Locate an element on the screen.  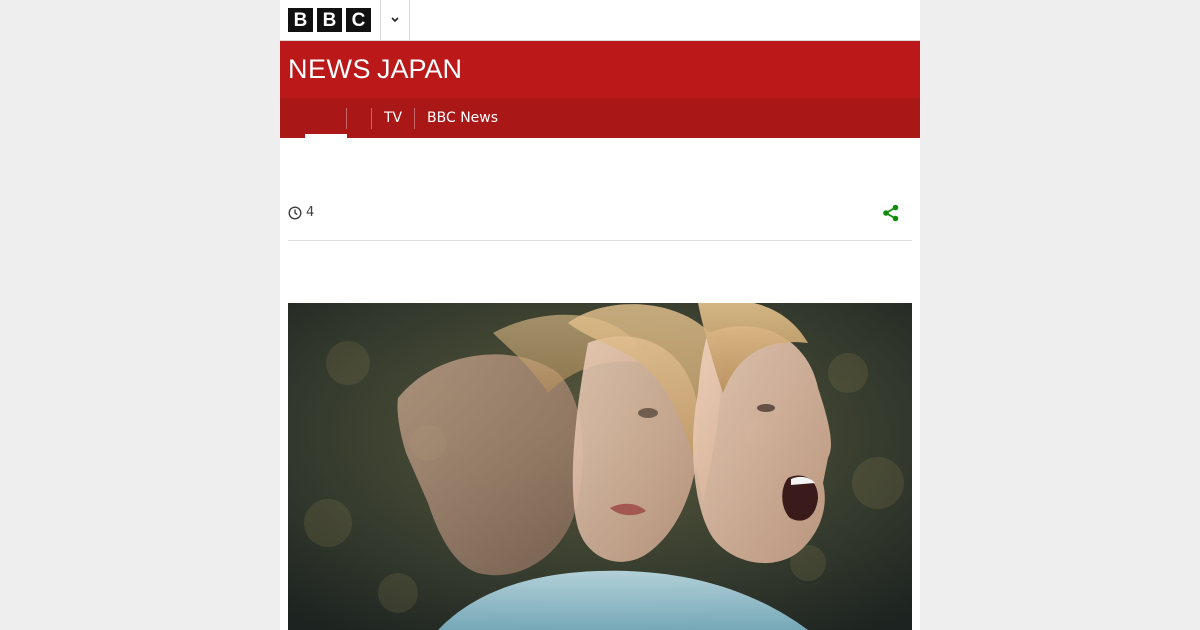
read-count: 4 is located at coordinates (310, 212).